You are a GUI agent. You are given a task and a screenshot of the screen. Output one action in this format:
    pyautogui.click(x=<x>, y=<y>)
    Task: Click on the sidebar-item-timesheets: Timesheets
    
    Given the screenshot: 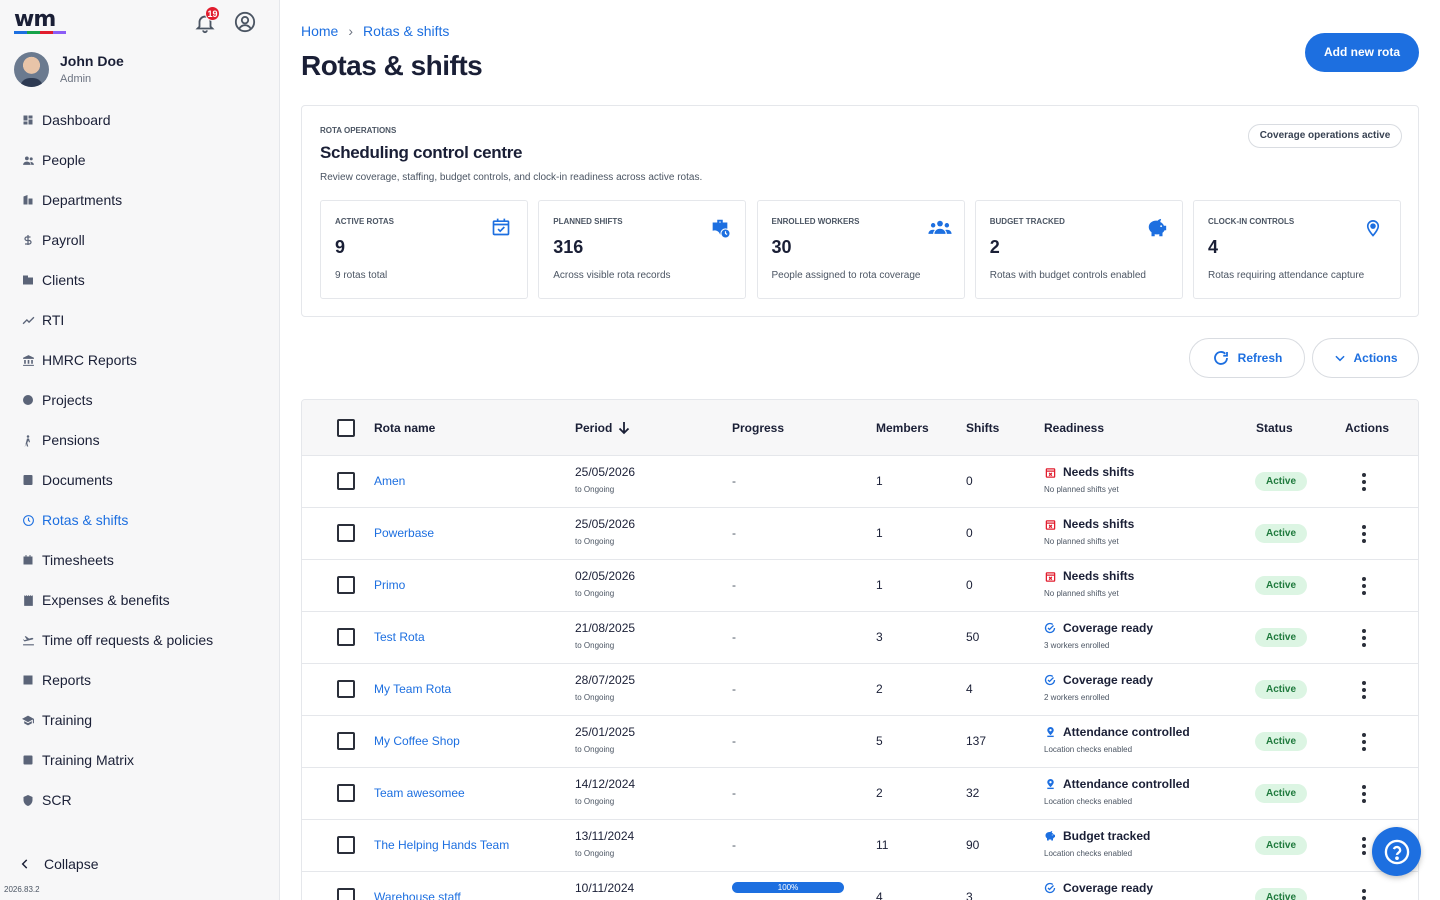 What is the action you would take?
    pyautogui.click(x=139, y=560)
    